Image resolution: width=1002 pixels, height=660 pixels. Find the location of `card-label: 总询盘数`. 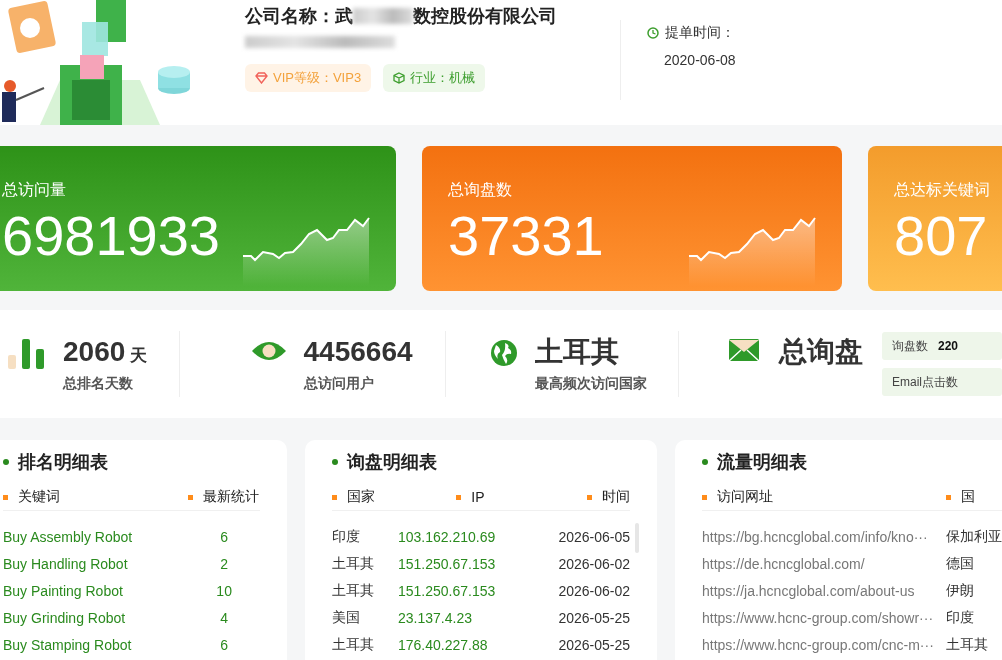

card-label: 总询盘数 is located at coordinates (480, 190).